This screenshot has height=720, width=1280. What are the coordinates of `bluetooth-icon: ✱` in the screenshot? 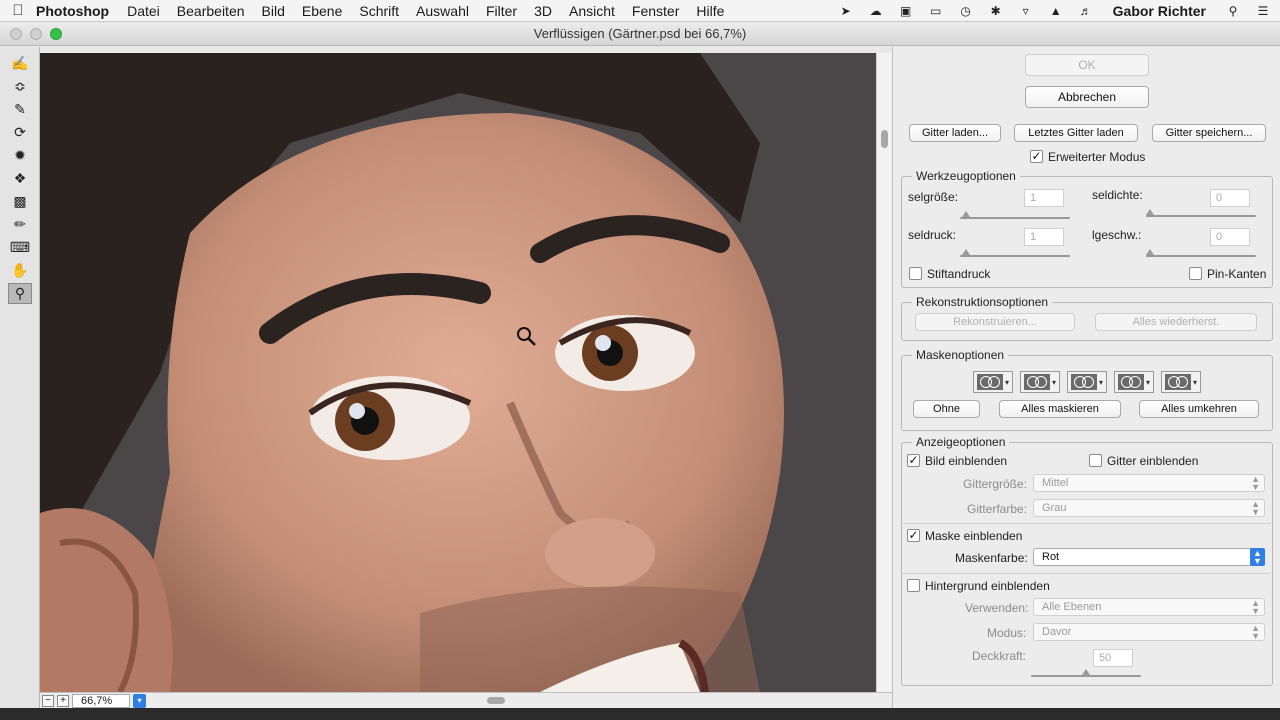 It's located at (996, 11).